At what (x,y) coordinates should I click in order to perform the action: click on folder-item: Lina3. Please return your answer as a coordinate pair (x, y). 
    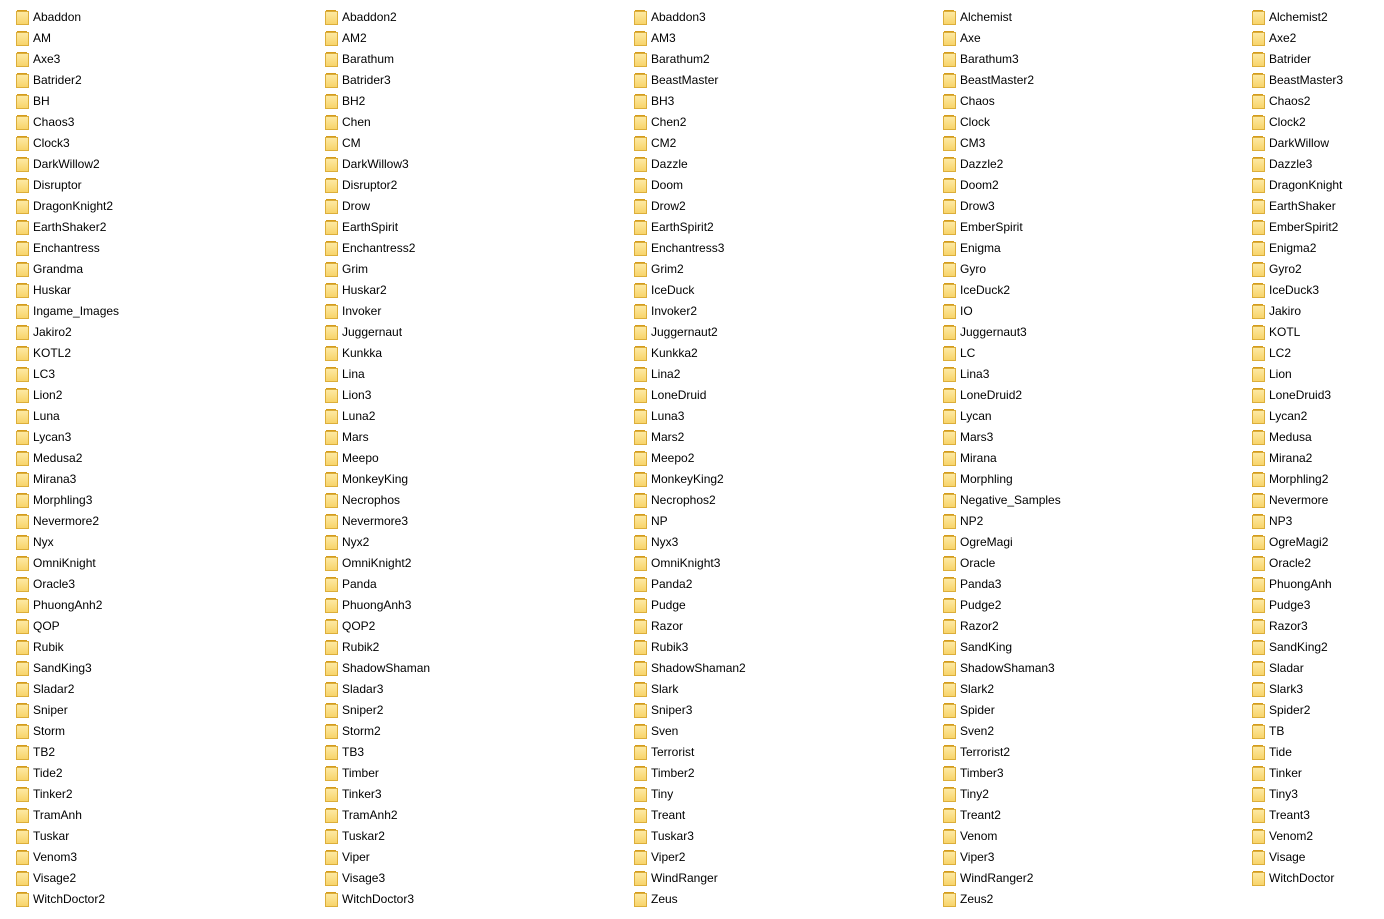
    Looking at the image, I should click on (1093, 374).